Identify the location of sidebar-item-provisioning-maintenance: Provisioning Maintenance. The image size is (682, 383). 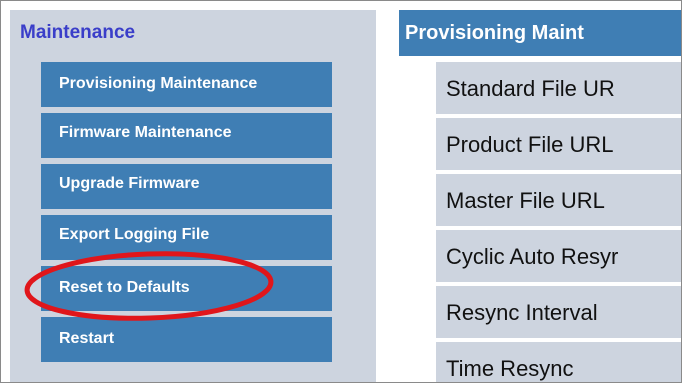
(186, 84).